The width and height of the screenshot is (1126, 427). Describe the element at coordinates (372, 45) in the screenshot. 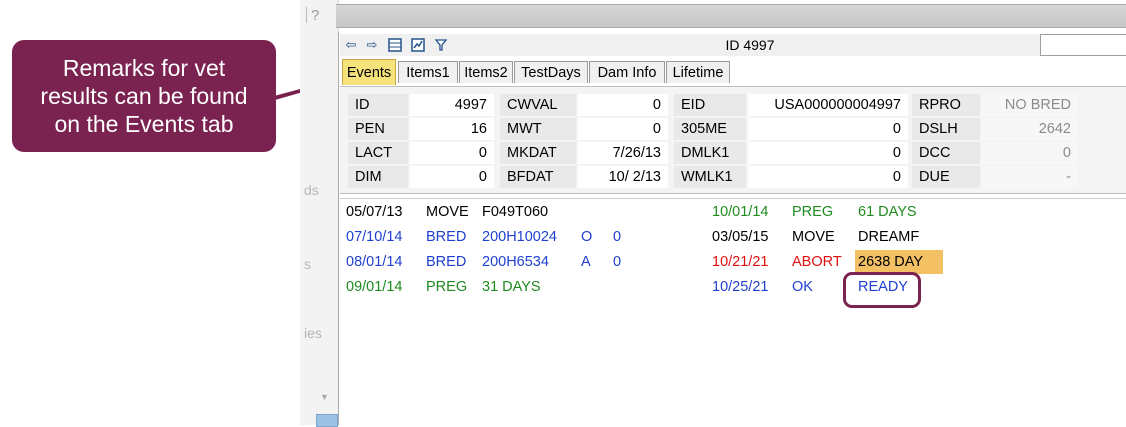

I see `forward-arrow-icon: ⇨` at that location.